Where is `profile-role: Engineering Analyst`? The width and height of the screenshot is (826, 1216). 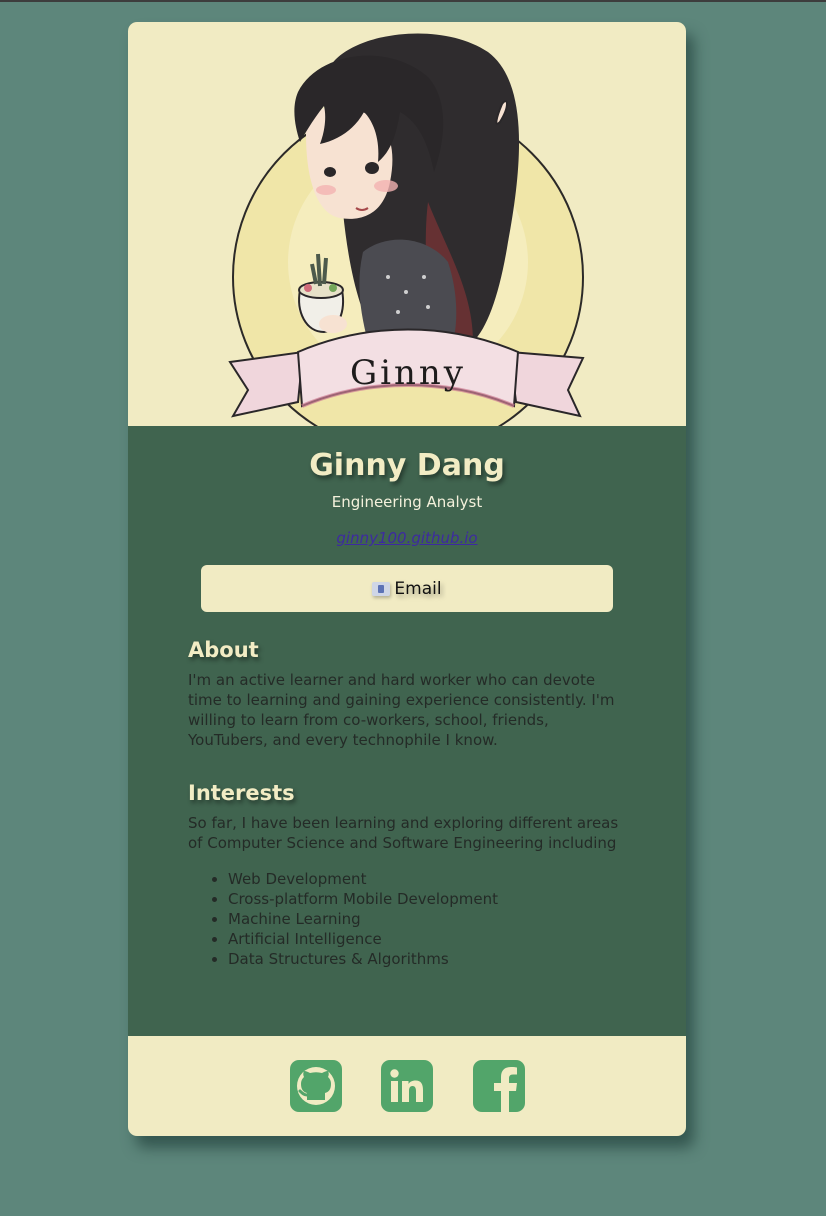
profile-role: Engineering Analyst is located at coordinates (407, 502).